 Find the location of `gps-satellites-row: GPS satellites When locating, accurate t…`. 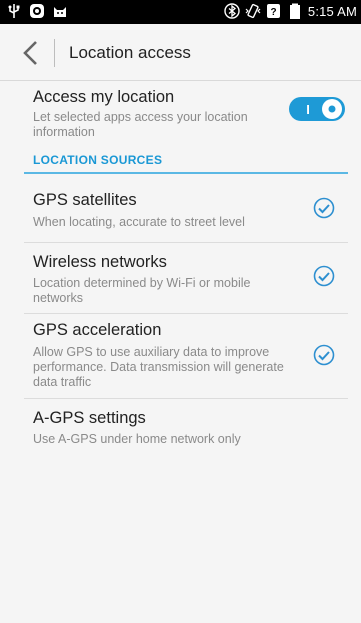

gps-satellites-row: GPS satellites When locating, accurate t… is located at coordinates (180, 208).